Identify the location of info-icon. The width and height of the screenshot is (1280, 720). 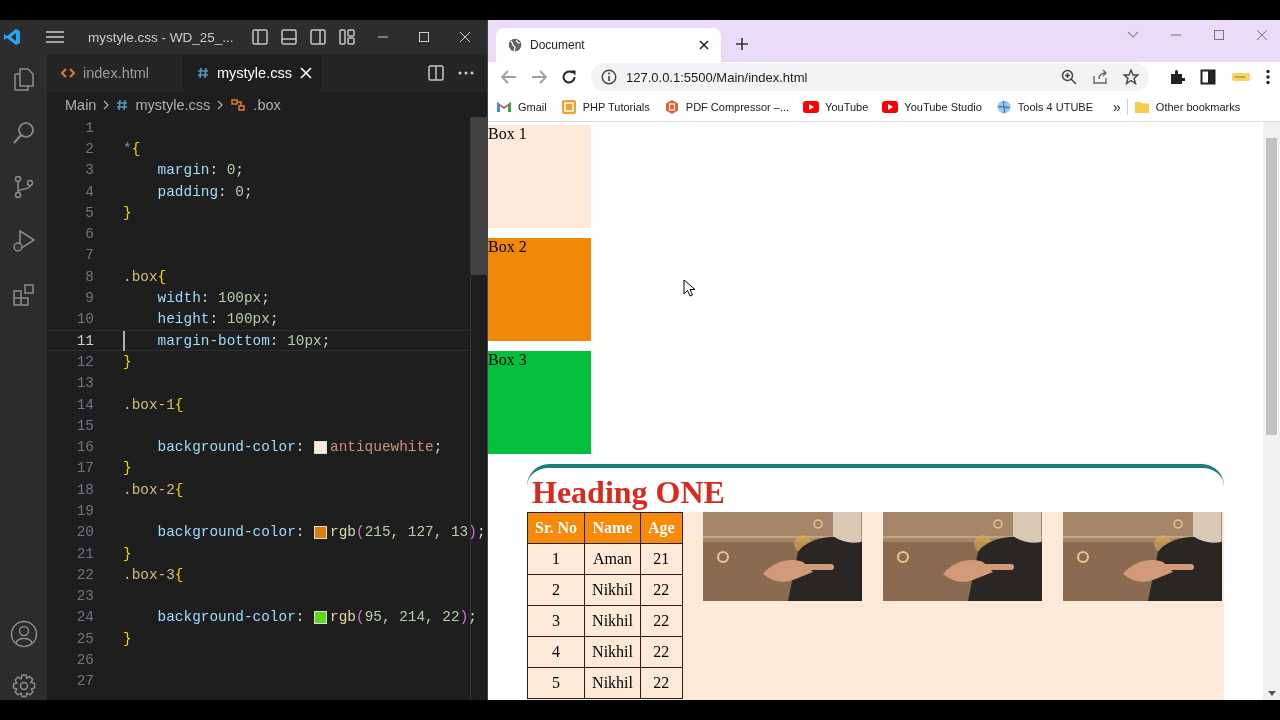
(609, 77).